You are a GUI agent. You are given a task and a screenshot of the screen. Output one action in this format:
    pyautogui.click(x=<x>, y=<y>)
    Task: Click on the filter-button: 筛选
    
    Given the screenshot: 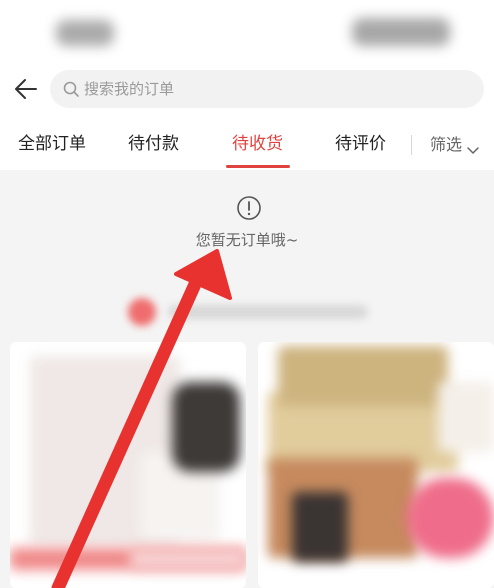 What is the action you would take?
    pyautogui.click(x=455, y=145)
    